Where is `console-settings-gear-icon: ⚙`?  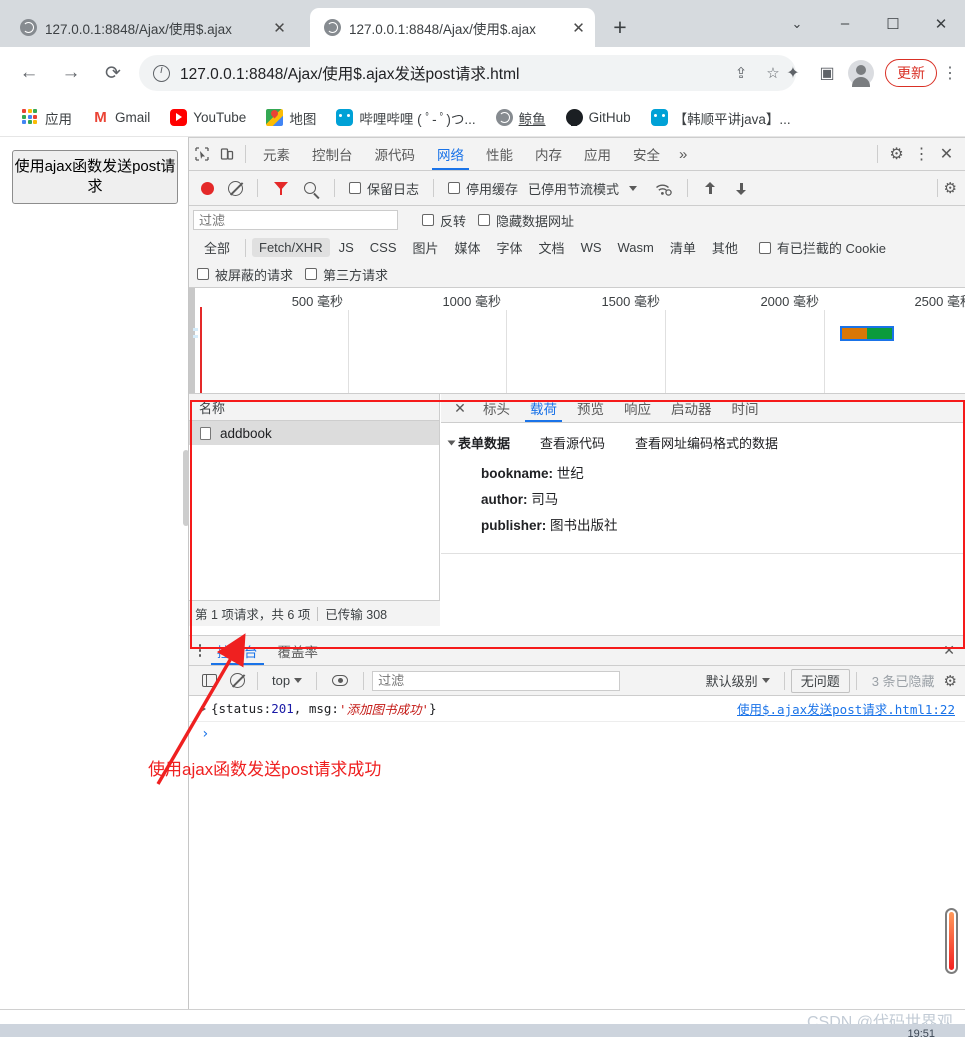 console-settings-gear-icon: ⚙ is located at coordinates (952, 681).